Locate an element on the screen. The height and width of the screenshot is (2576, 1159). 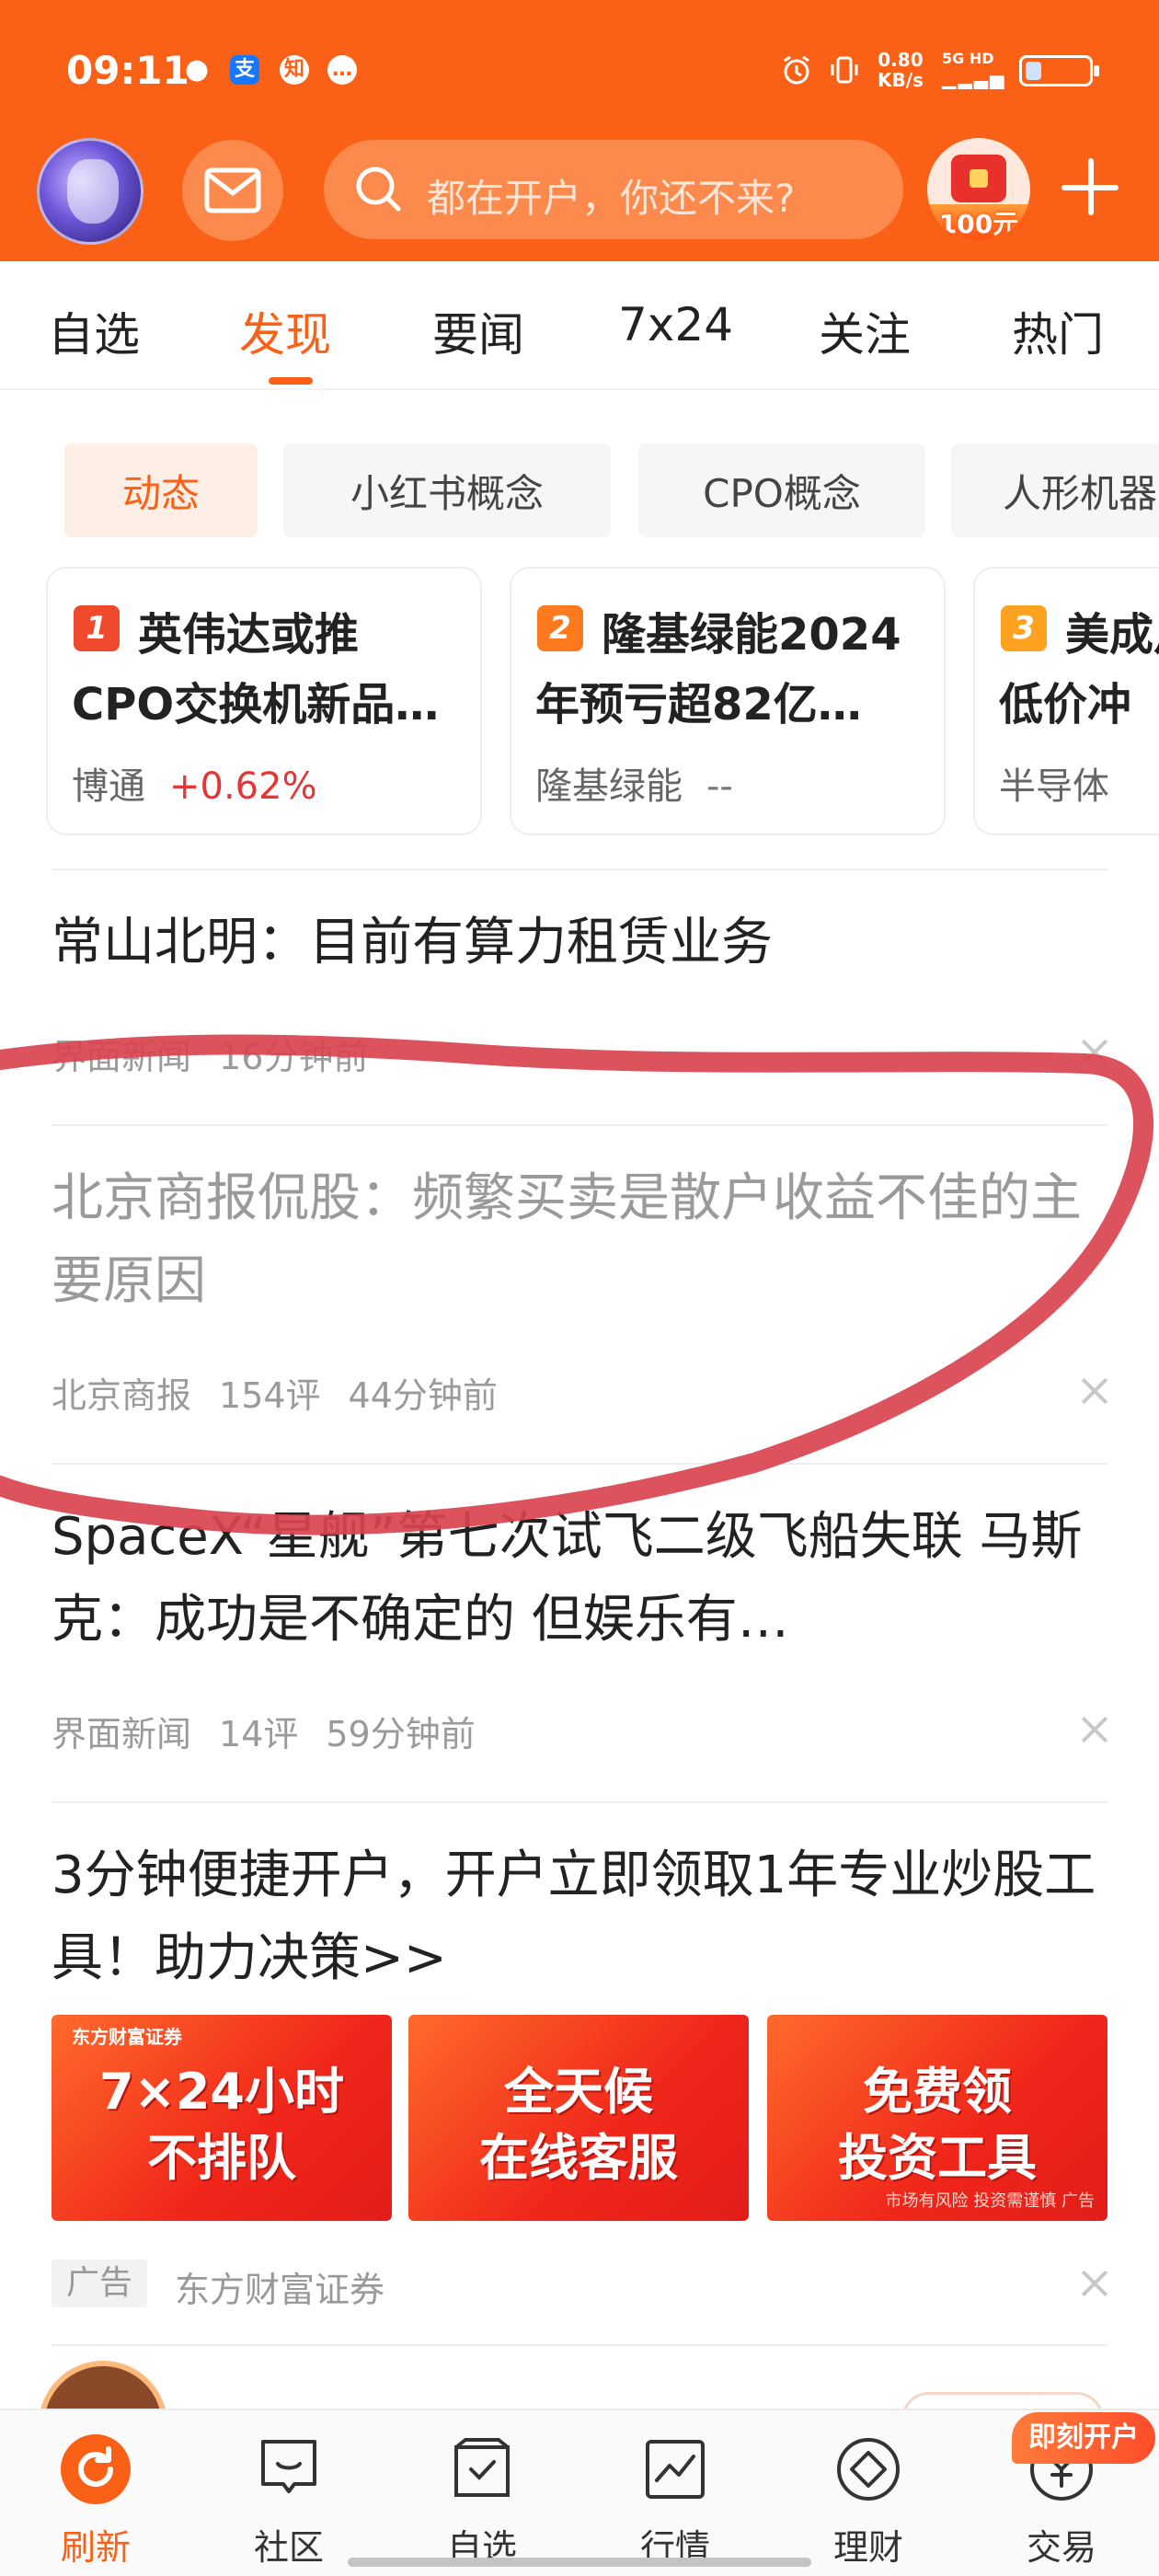
category-tabs: 自选 发现 要闻 7x24 关注 热门 is located at coordinates (579, 325).